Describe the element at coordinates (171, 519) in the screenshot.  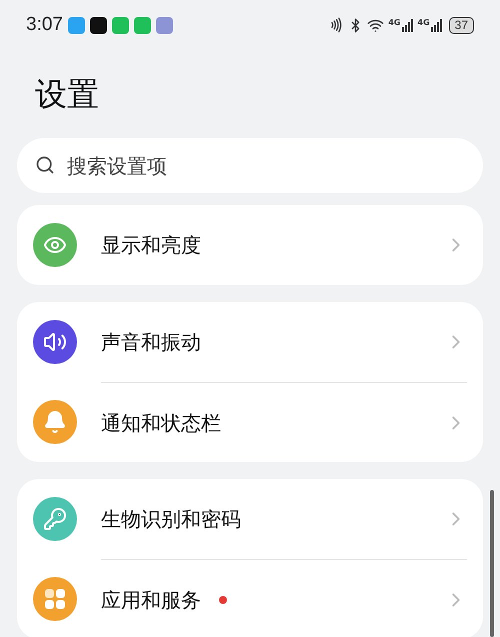
I see `row-label: 生物识别和密码` at that location.